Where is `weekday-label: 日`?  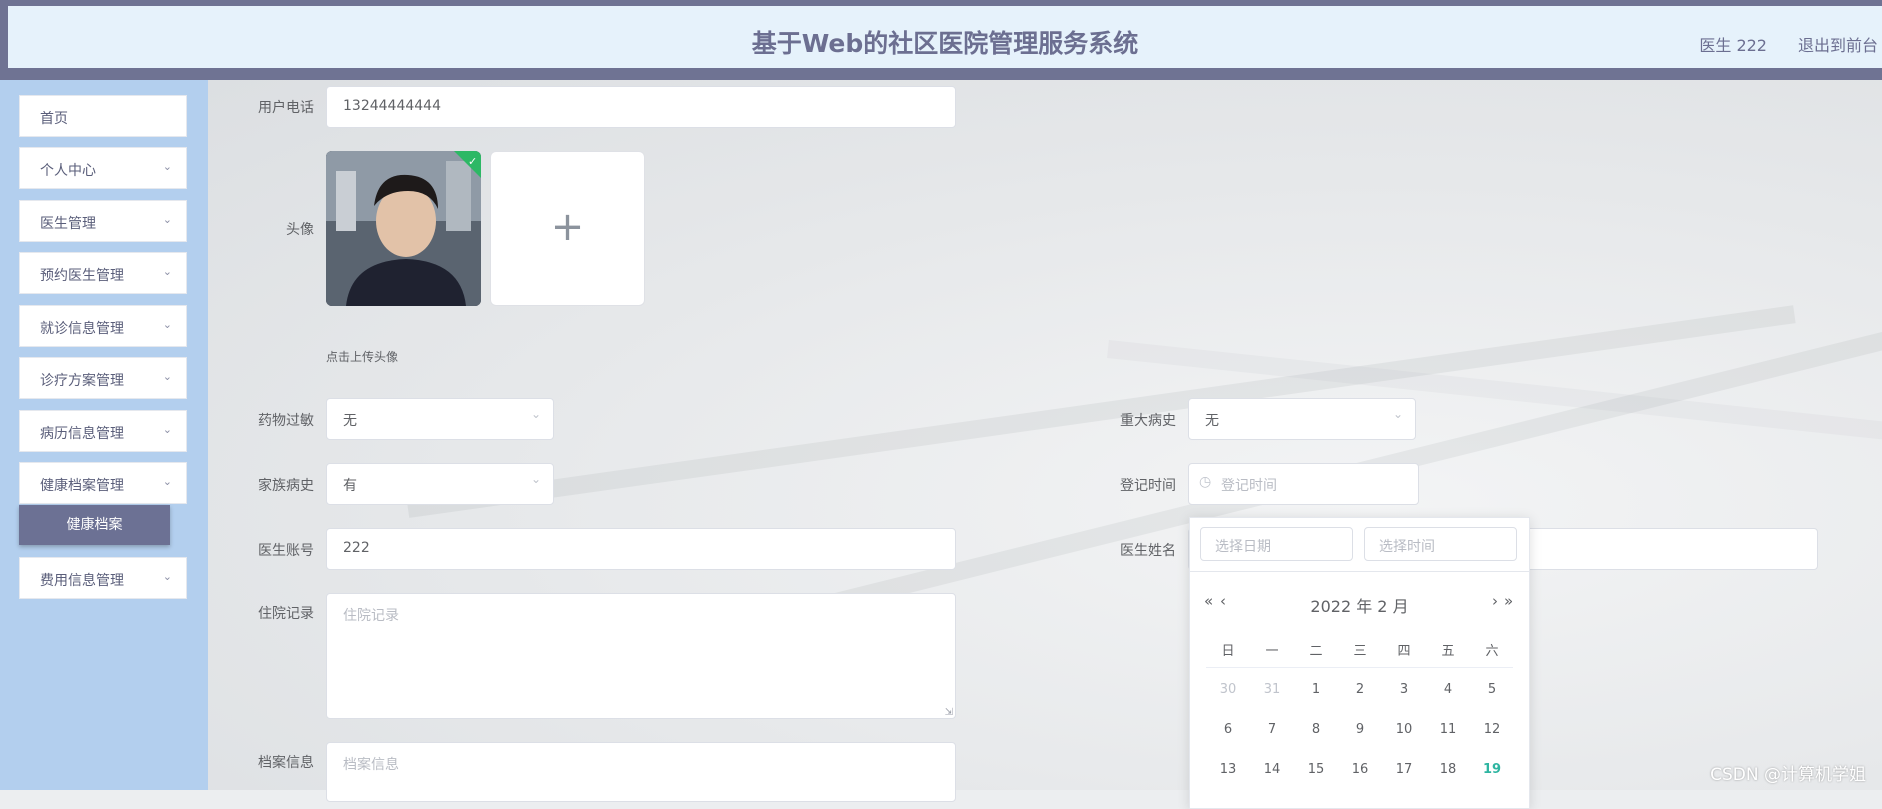
weekday-label: 日 is located at coordinates (1228, 651).